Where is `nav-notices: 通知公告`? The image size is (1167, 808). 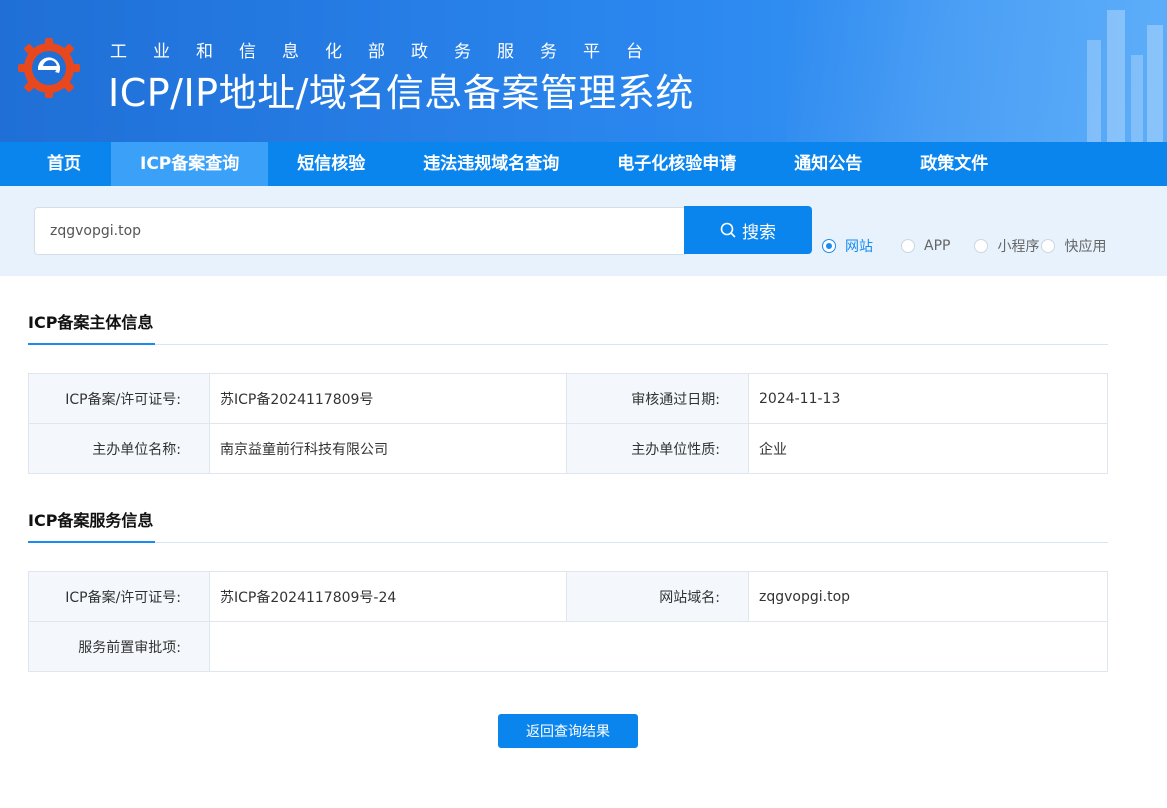
nav-notices: 通知公告 is located at coordinates (828, 164).